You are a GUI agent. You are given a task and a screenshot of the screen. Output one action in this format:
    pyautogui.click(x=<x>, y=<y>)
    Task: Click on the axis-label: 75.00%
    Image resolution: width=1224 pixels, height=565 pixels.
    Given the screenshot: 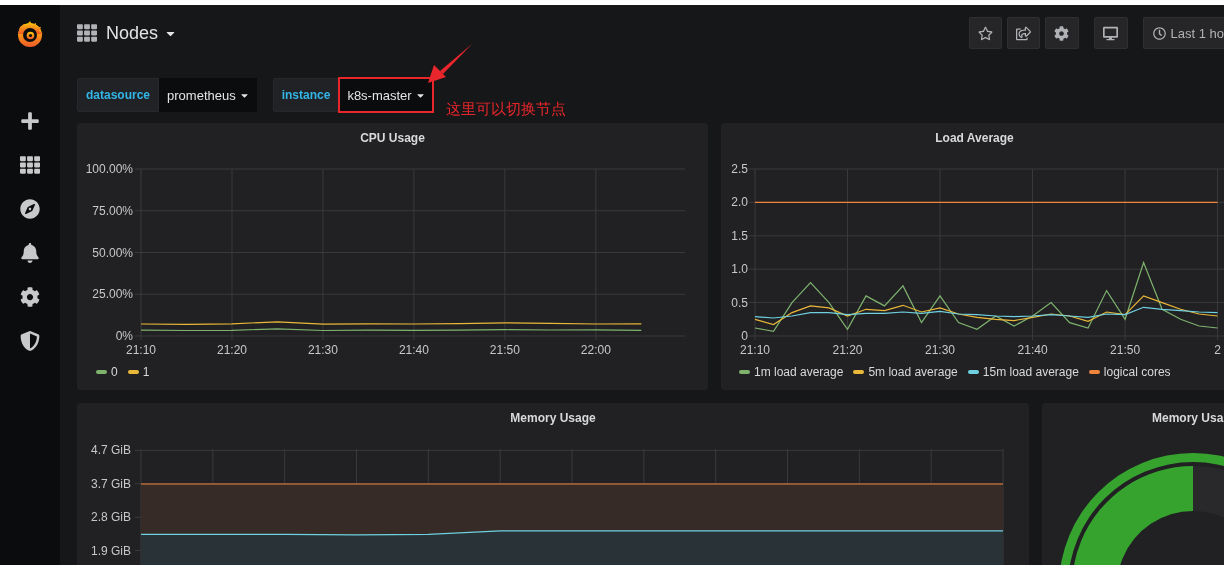 What is the action you would take?
    pyautogui.click(x=112, y=210)
    